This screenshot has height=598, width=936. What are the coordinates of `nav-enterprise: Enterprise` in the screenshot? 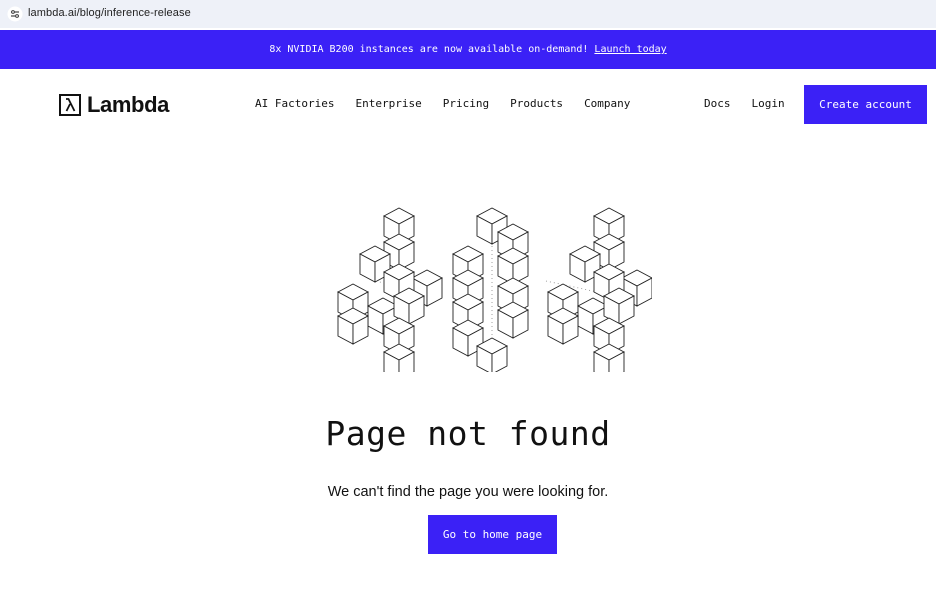 It's located at (388, 103).